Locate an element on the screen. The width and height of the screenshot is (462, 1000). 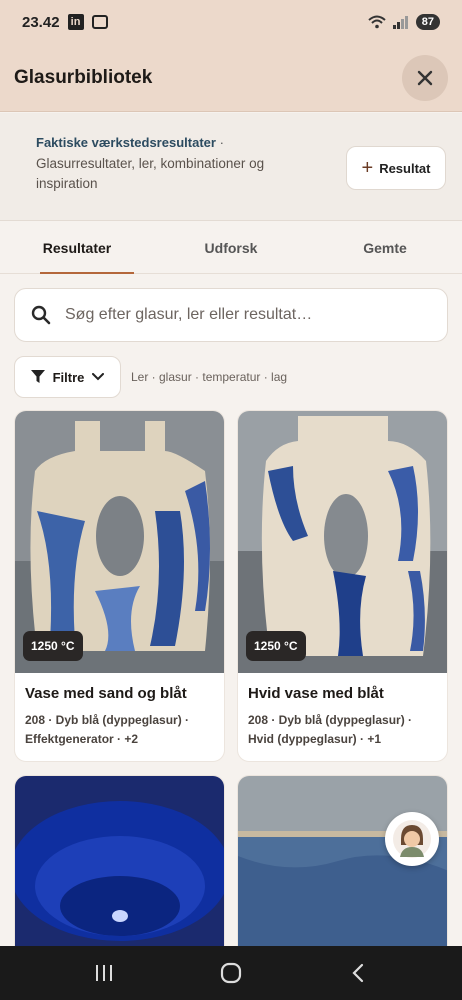
card-title: Hvid vase med blåt is located at coordinates (316, 693).